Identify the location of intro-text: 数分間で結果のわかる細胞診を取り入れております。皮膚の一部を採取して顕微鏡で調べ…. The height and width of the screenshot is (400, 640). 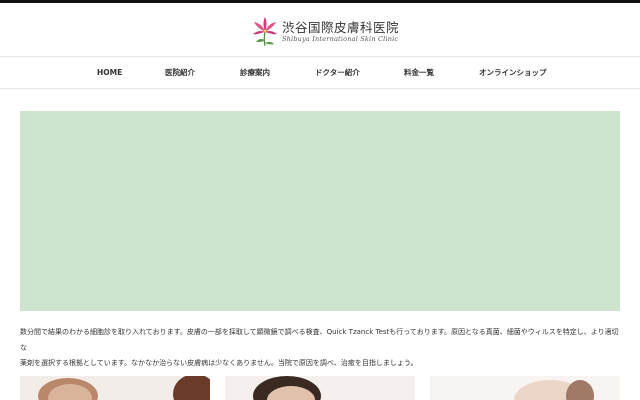
(322, 348).